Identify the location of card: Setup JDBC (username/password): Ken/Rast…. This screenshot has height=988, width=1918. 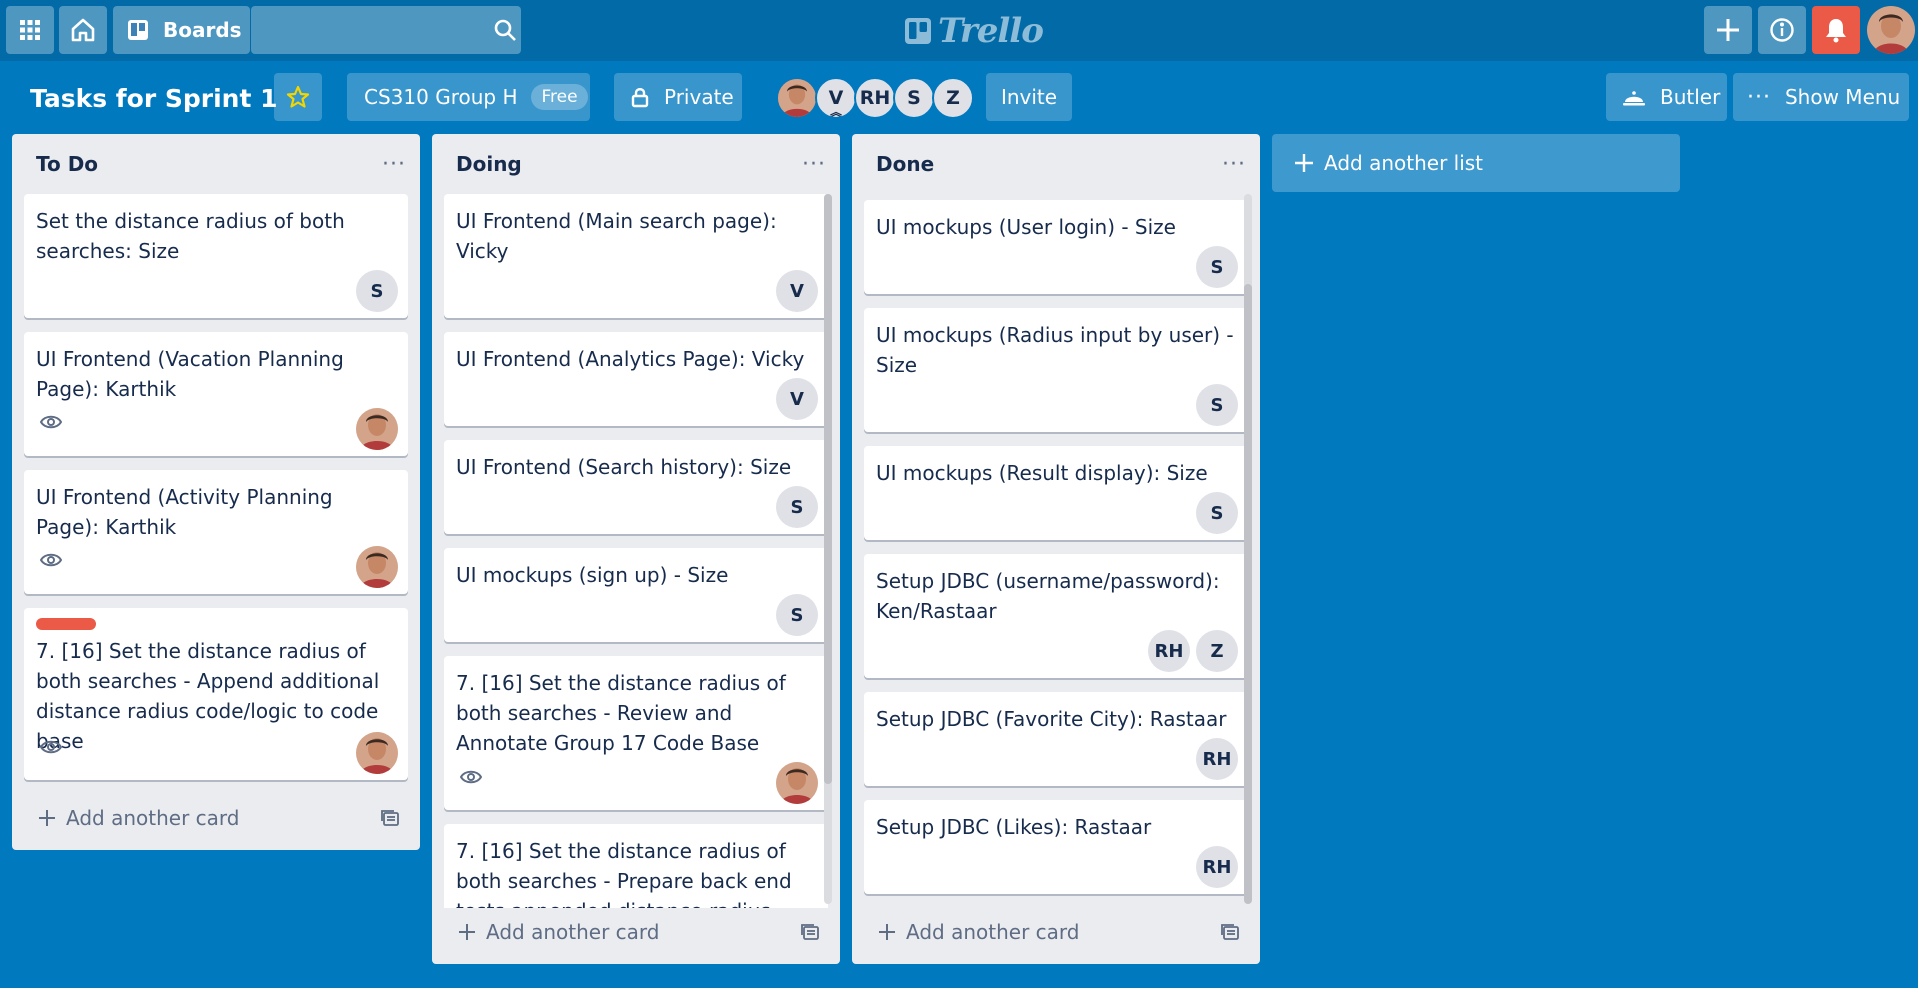
(1056, 616).